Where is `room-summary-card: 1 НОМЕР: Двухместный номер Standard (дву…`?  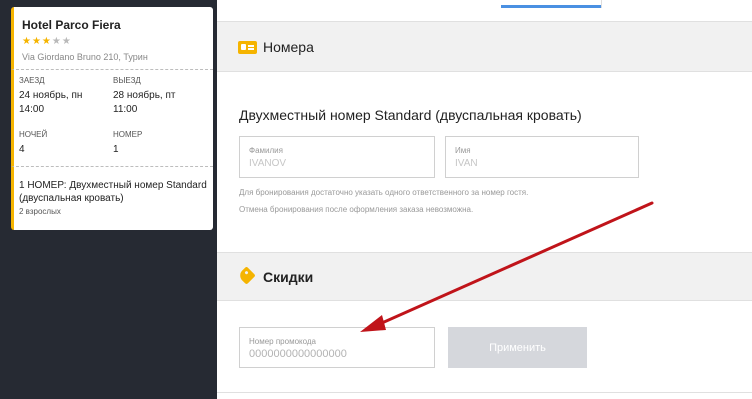
room-summary-card: 1 НОМЕР: Двухместный номер Standard (дву… is located at coordinates (112, 198).